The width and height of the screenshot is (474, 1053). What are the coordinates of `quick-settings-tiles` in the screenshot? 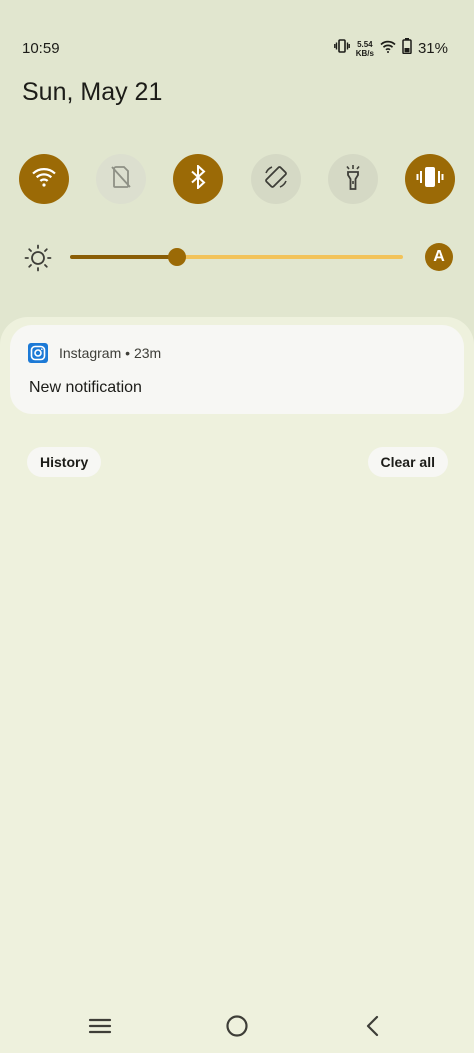 It's located at (237, 179).